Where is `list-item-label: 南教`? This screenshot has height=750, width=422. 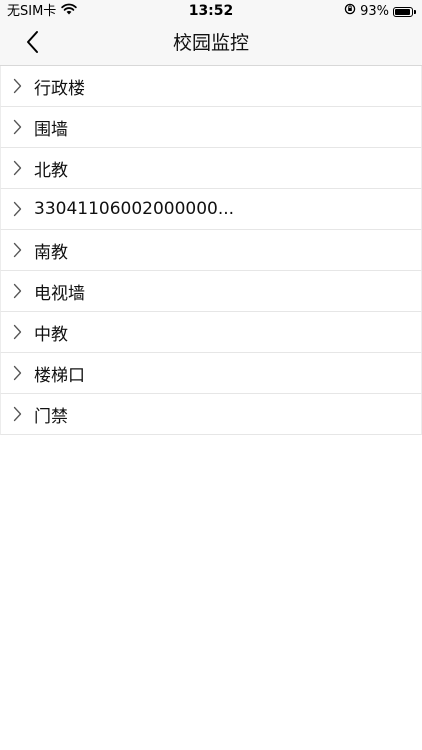
list-item-label: 南教 is located at coordinates (51, 252).